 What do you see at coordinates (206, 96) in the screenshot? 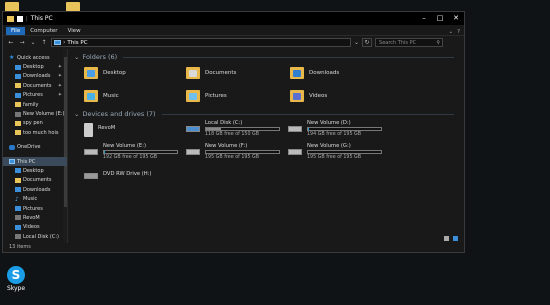
I see `folder-pictures: Pictures` at bounding box center [206, 96].